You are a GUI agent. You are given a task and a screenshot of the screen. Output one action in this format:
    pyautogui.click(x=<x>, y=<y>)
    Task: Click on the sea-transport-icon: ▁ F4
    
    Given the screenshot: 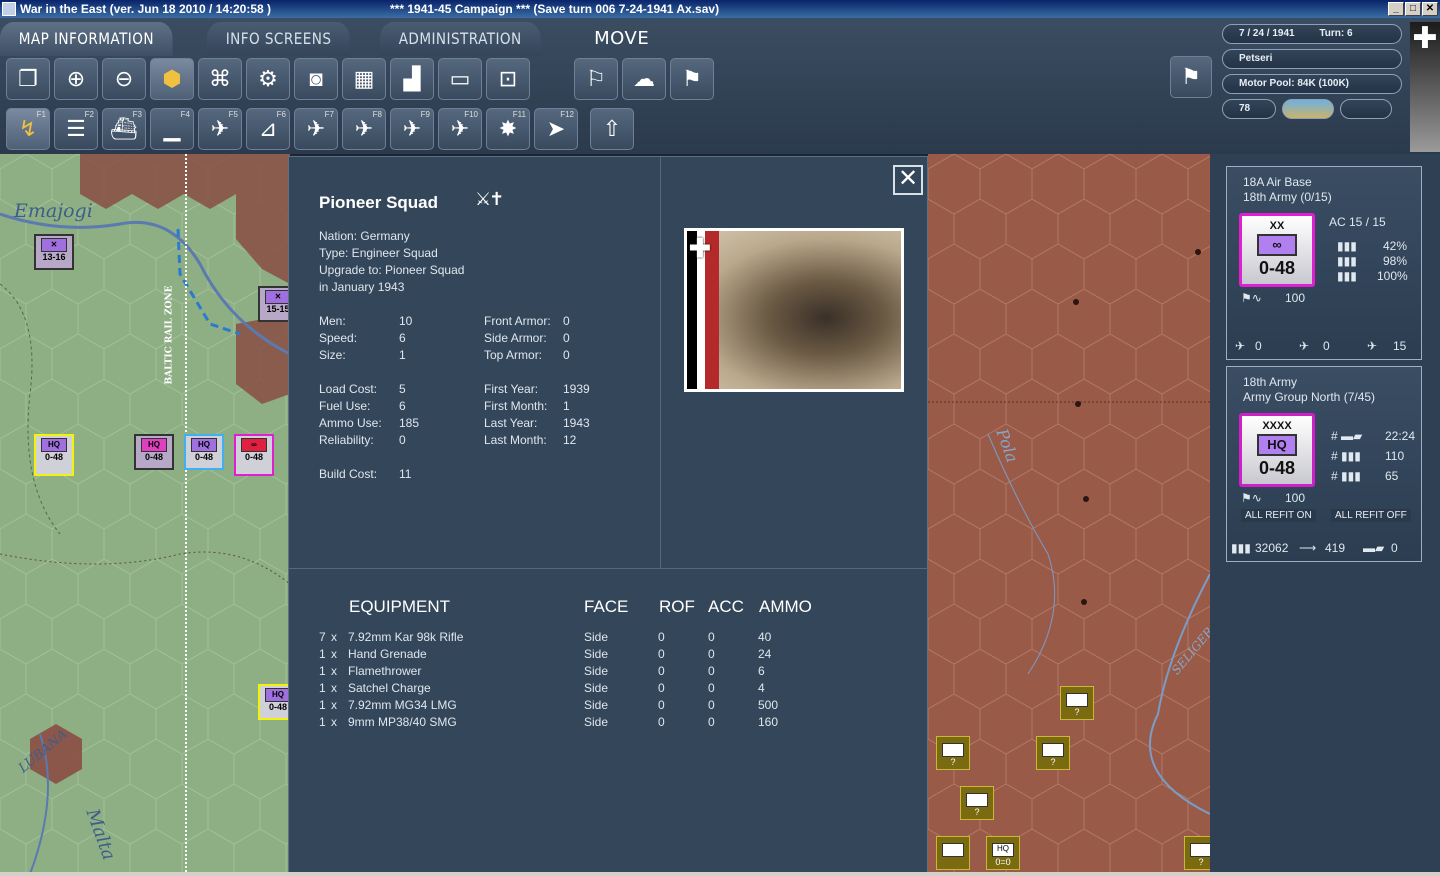 What is the action you would take?
    pyautogui.click(x=172, y=129)
    